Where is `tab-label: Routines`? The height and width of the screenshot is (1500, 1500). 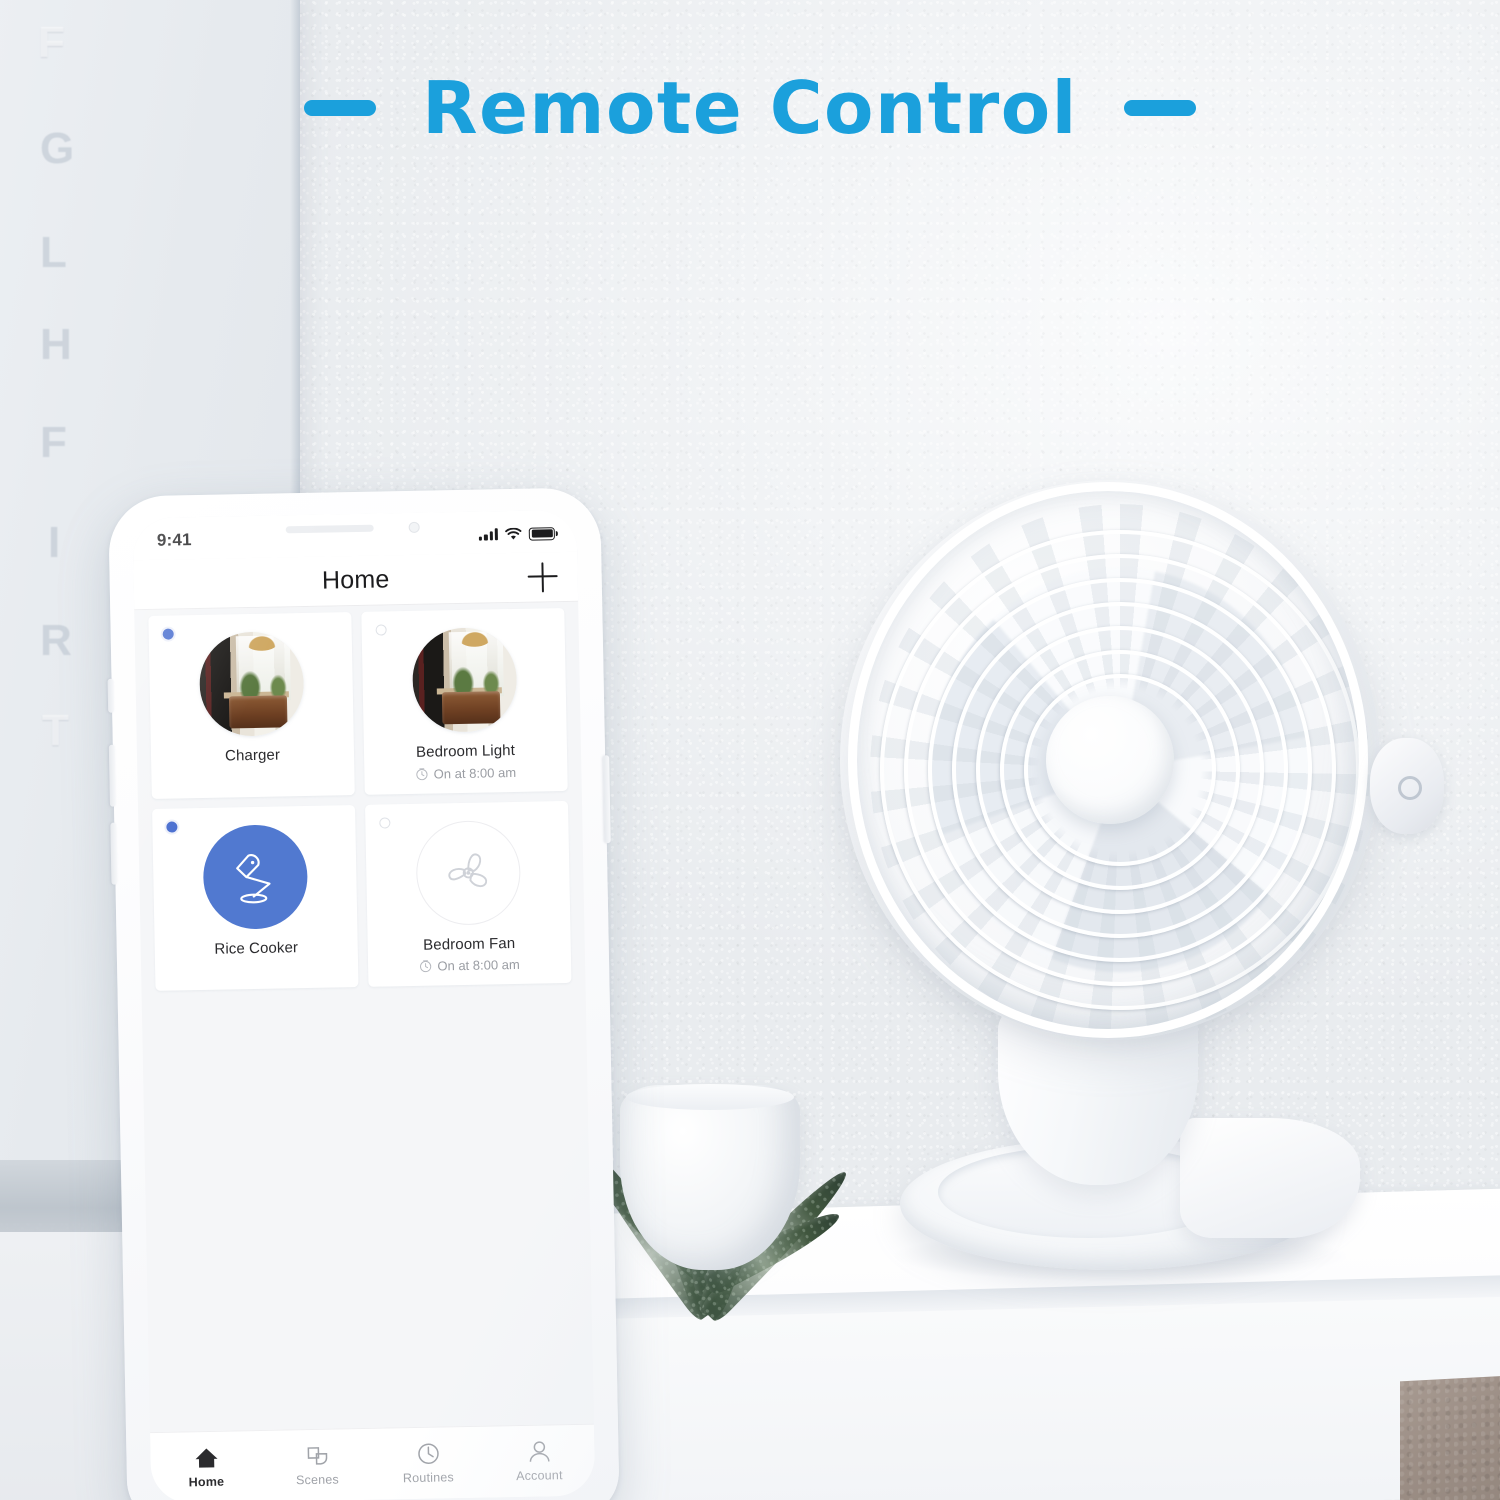 tab-label: Routines is located at coordinates (428, 1478).